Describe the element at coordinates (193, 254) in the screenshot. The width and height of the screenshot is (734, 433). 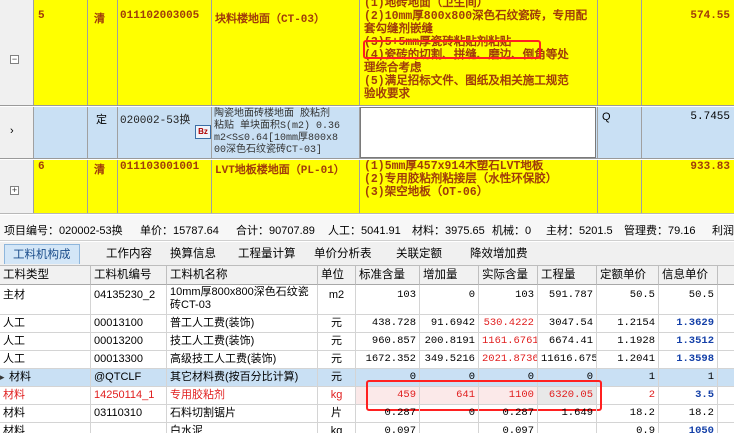
I see `tab-conversion-info: 换算信息` at that location.